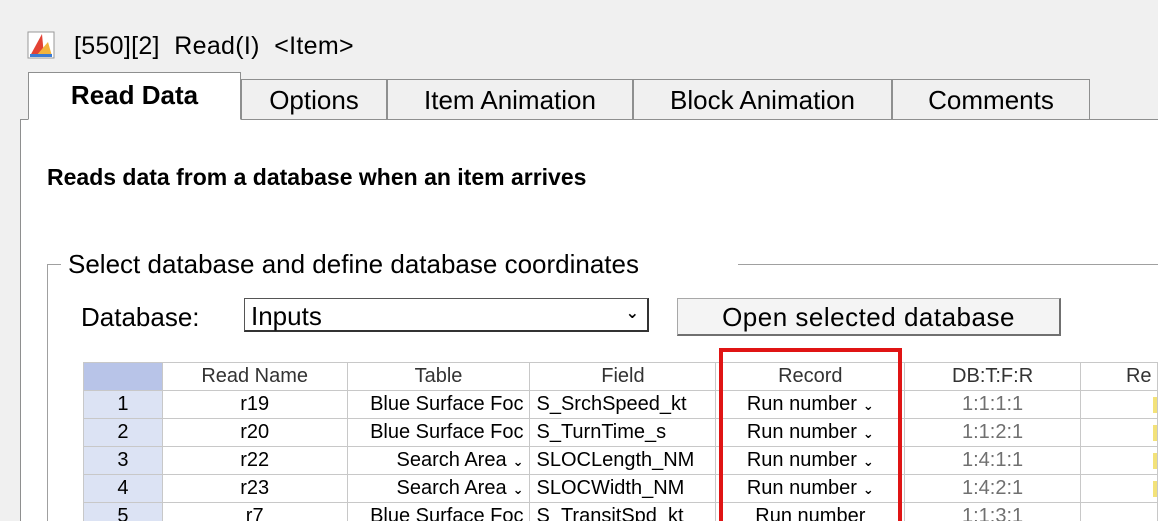  What do you see at coordinates (438, 376) in the screenshot?
I see `column-header-table: Table` at bounding box center [438, 376].